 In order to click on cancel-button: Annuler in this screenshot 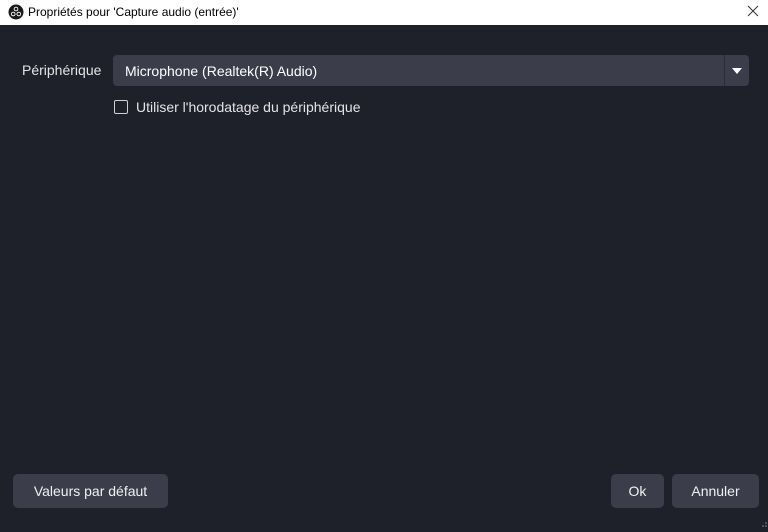, I will do `click(715, 491)`.